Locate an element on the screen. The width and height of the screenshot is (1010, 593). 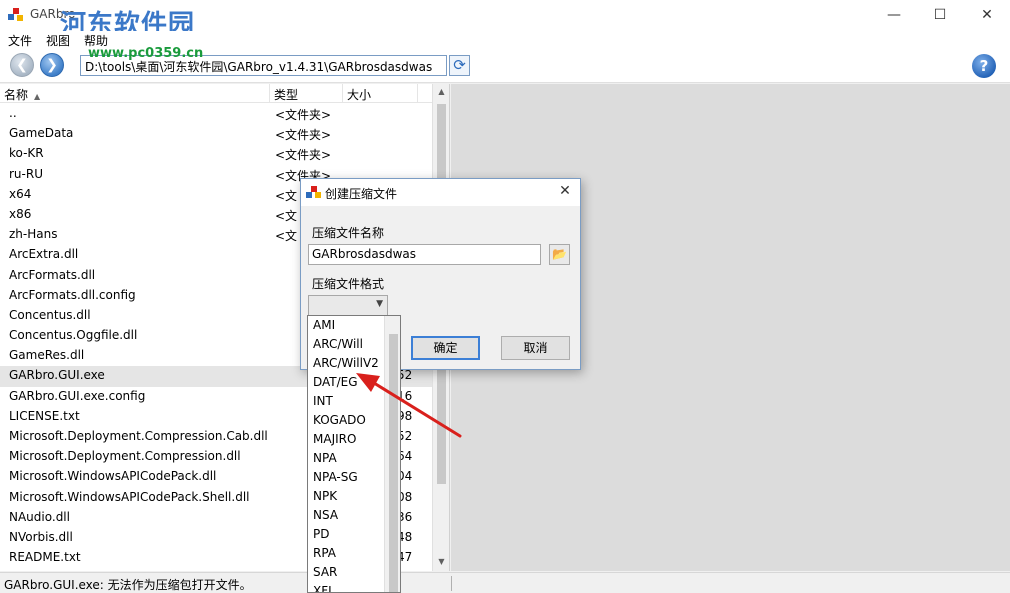
file-name: zh-Hans is located at coordinates (33, 234).